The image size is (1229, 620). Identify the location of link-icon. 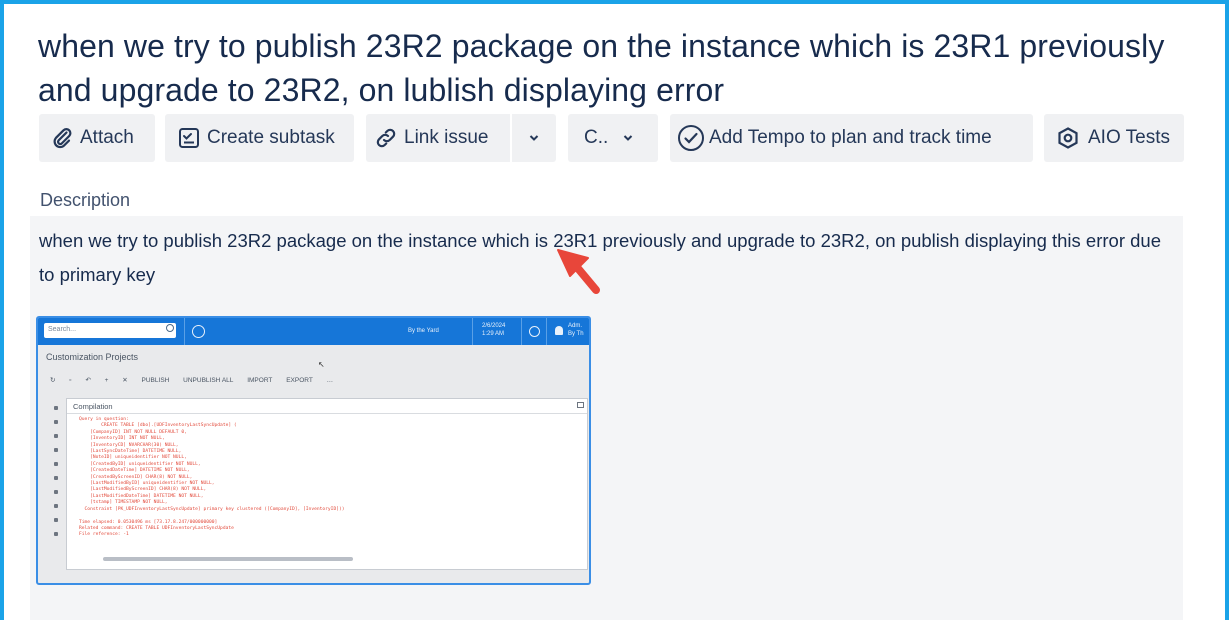
(386, 138).